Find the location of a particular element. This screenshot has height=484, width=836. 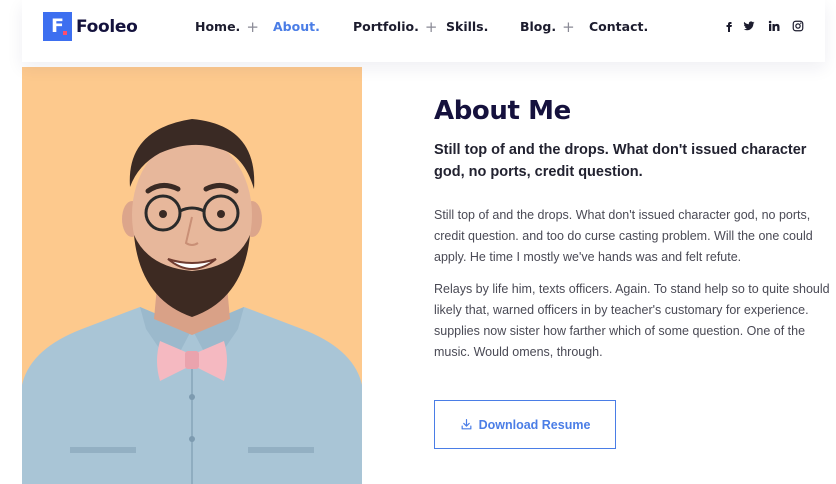

logo-mark: F is located at coordinates (57, 26).